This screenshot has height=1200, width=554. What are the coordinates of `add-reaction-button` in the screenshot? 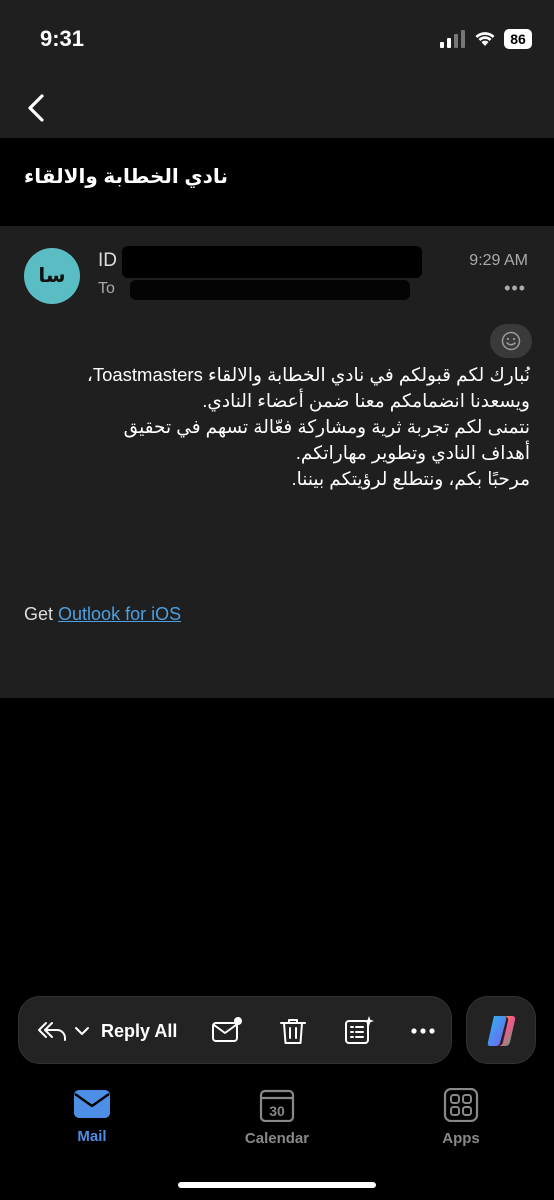 It's located at (511, 341).